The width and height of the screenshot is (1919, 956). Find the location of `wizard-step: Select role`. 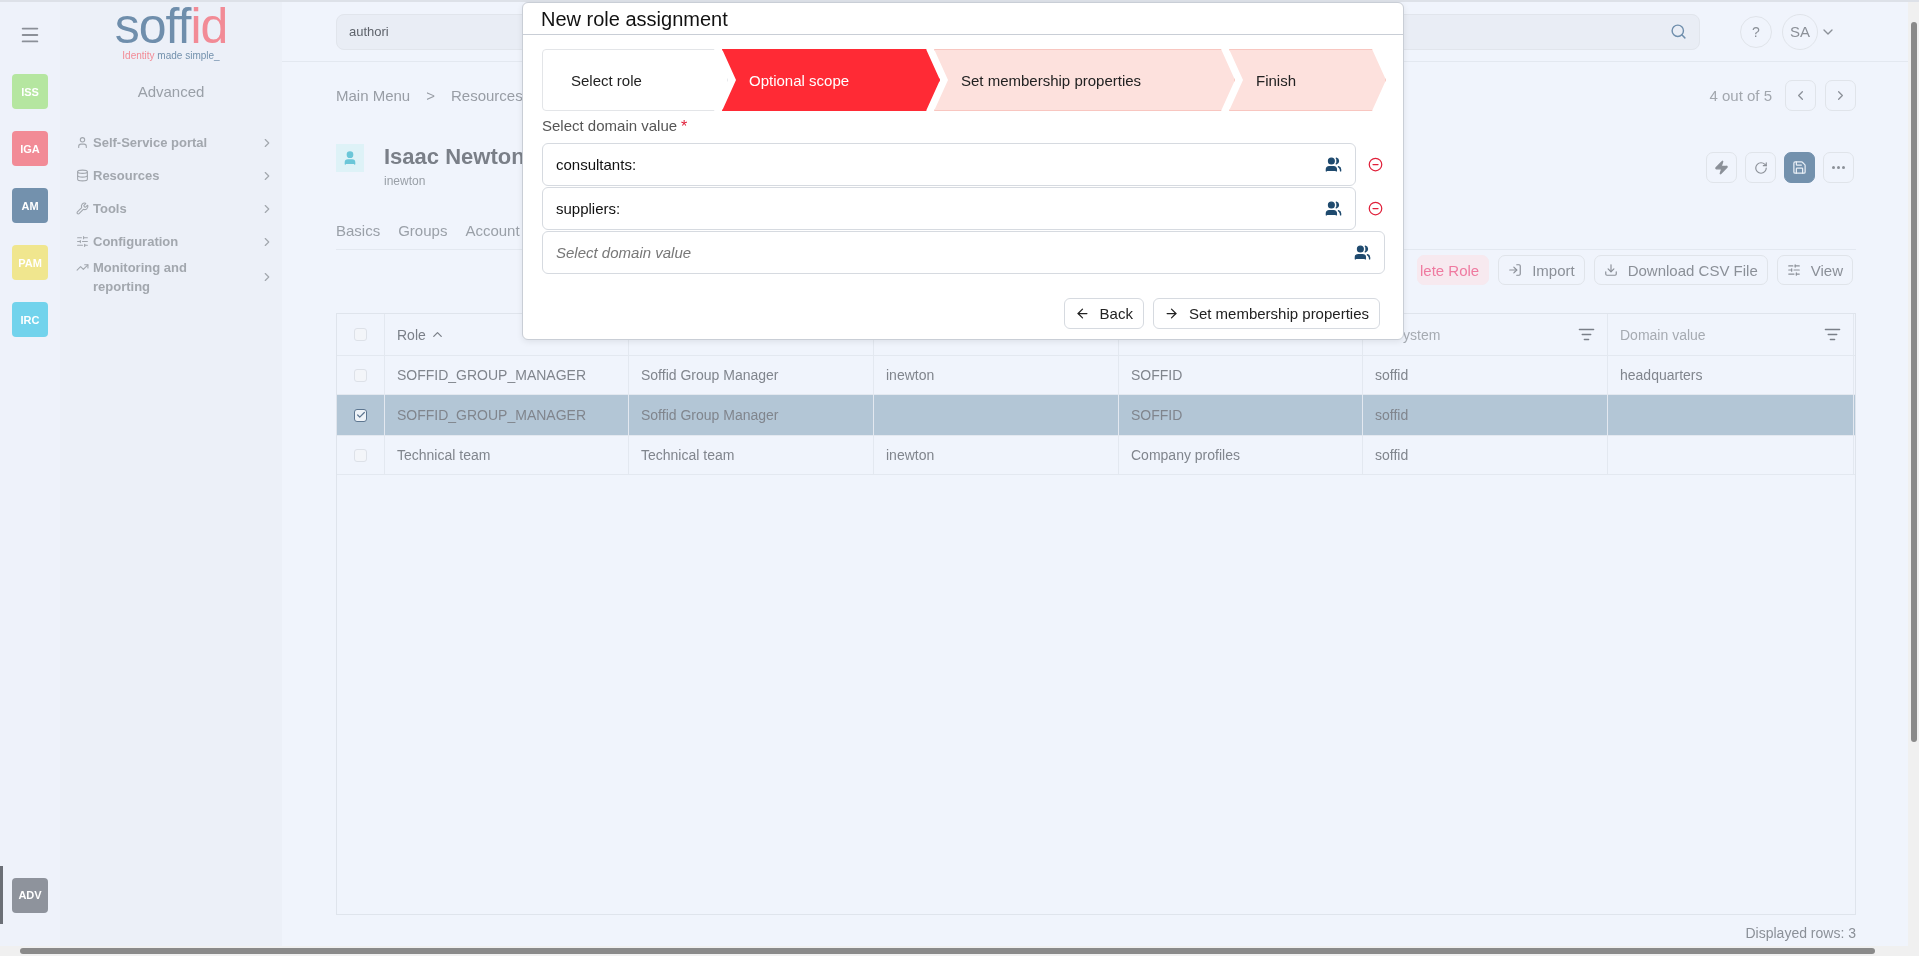

wizard-step: Select role is located at coordinates (635, 80).